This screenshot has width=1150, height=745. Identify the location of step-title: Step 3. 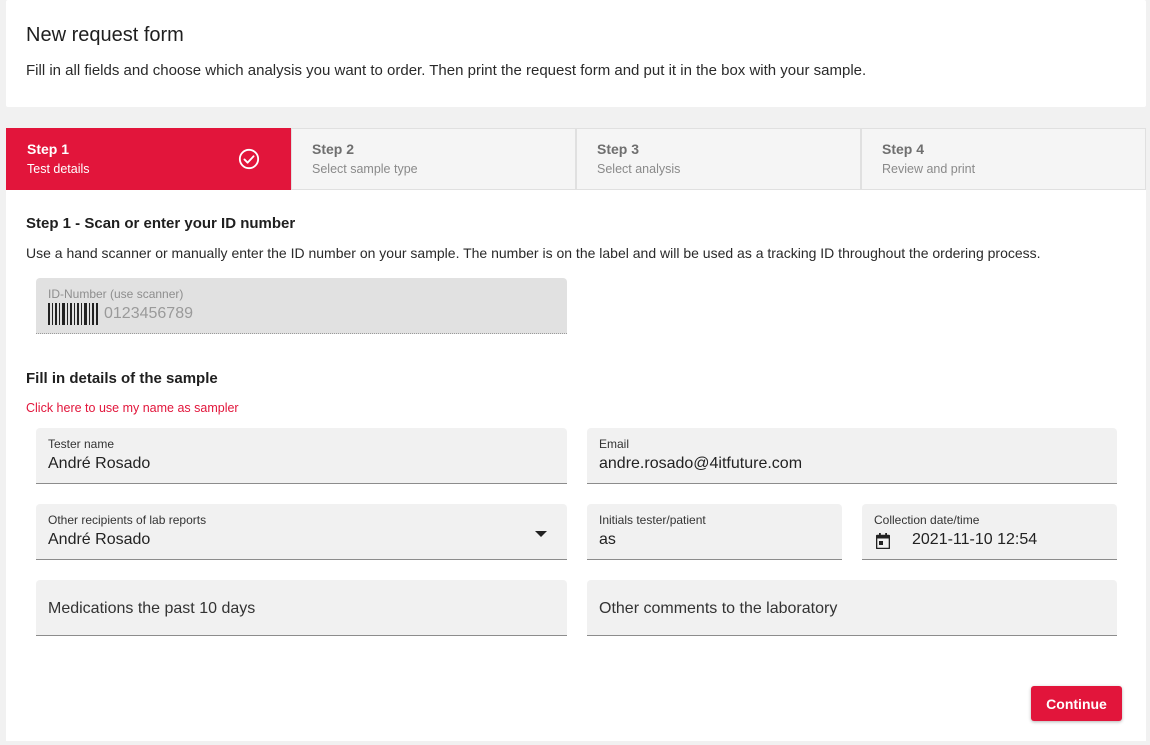
(618, 149).